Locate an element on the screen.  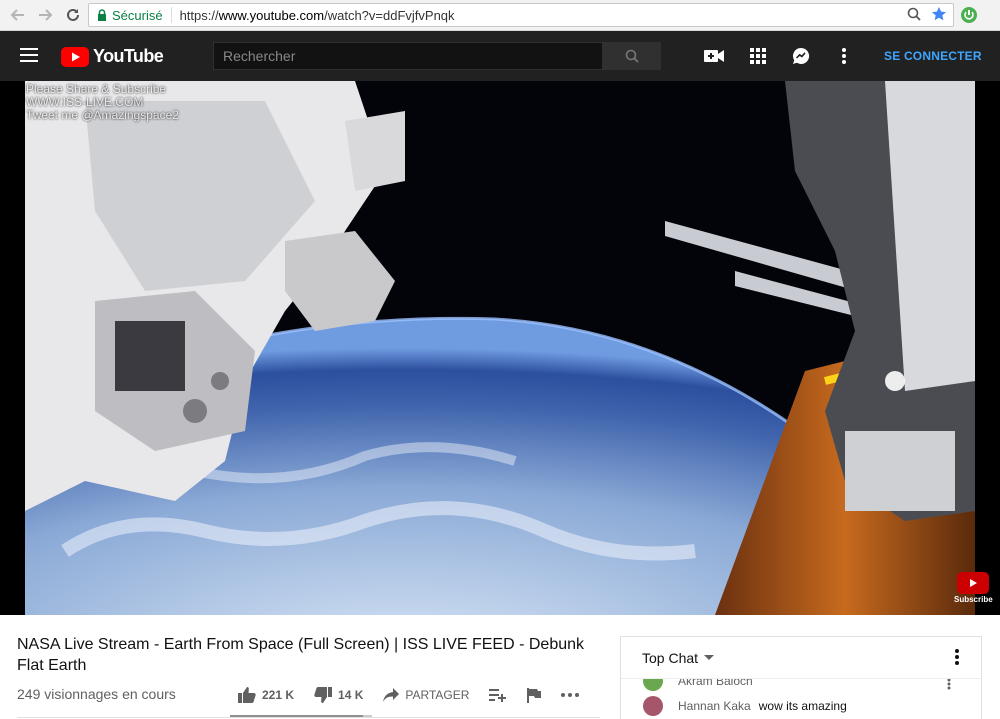
secure-indicator: Sécurisé is located at coordinates (130, 15).